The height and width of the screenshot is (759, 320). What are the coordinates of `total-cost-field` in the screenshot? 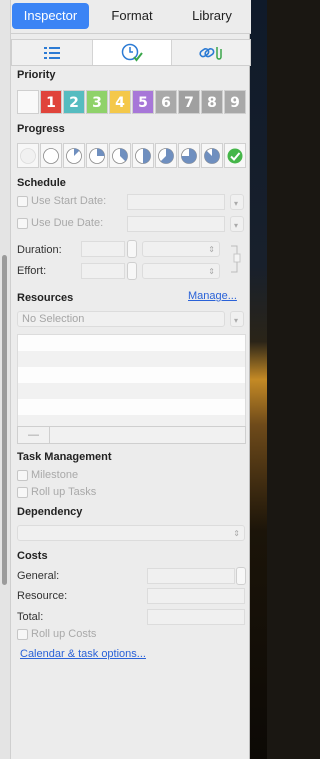 It's located at (196, 617).